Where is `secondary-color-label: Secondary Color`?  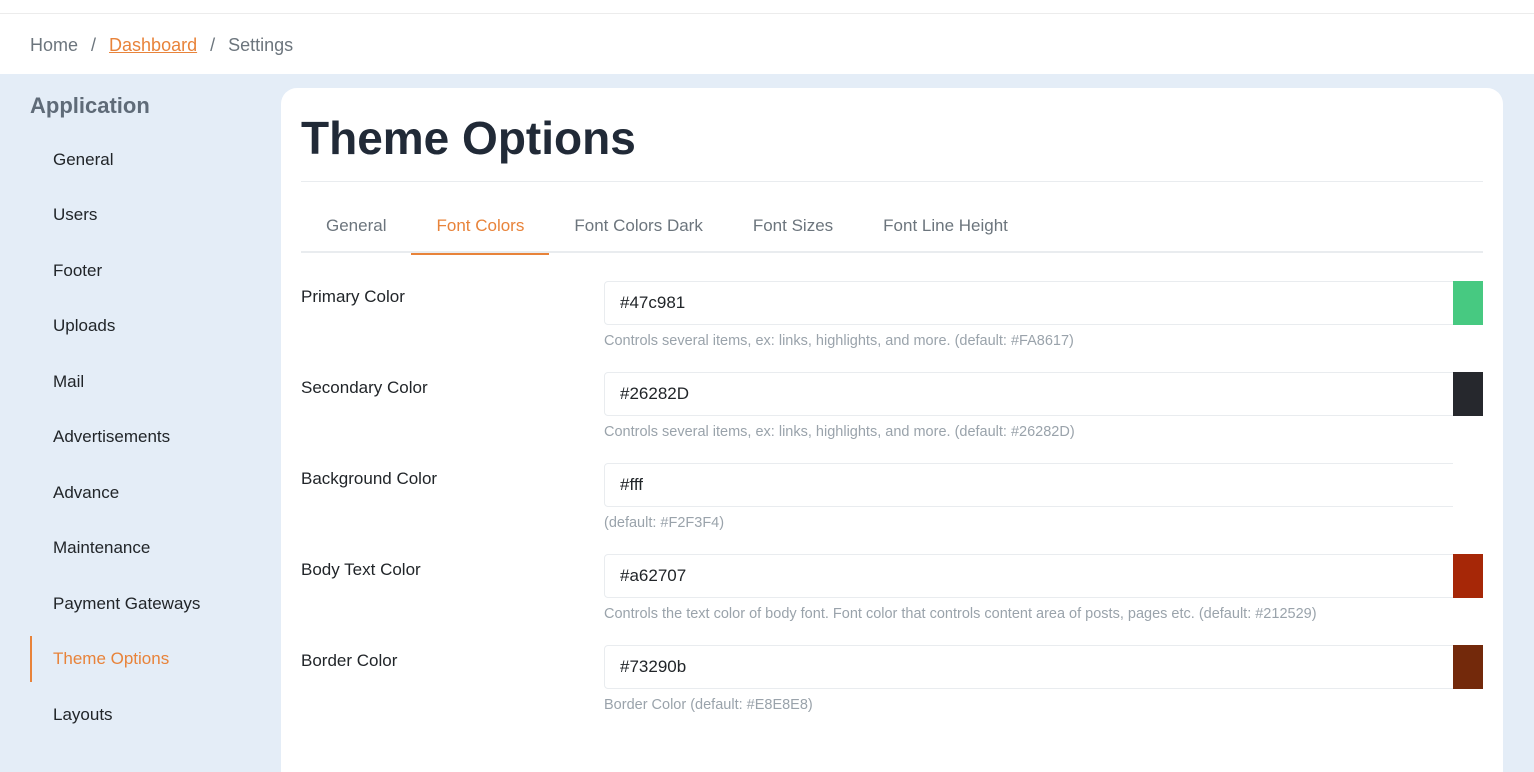
secondary-color-label: Secondary Color is located at coordinates (364, 387).